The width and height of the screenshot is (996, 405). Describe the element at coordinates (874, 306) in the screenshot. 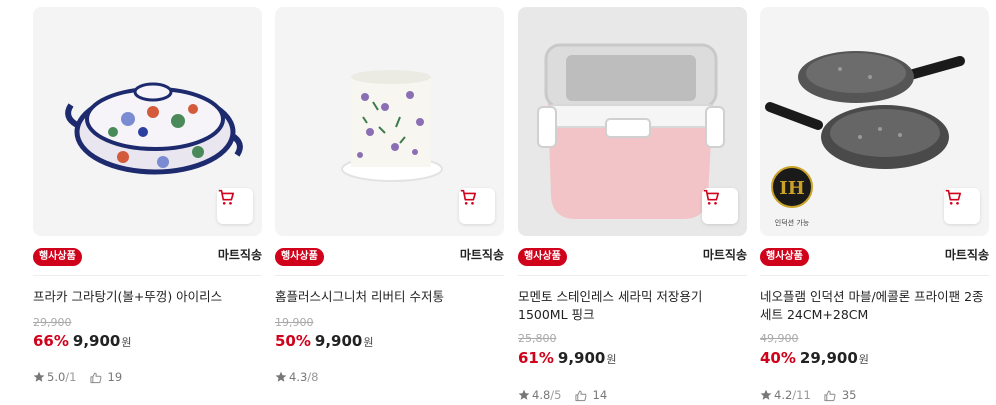

I see `product-name: 네오플램 인덕션 마블/에콜론 프라이팬 2종 세트 24CM+28CM` at that location.